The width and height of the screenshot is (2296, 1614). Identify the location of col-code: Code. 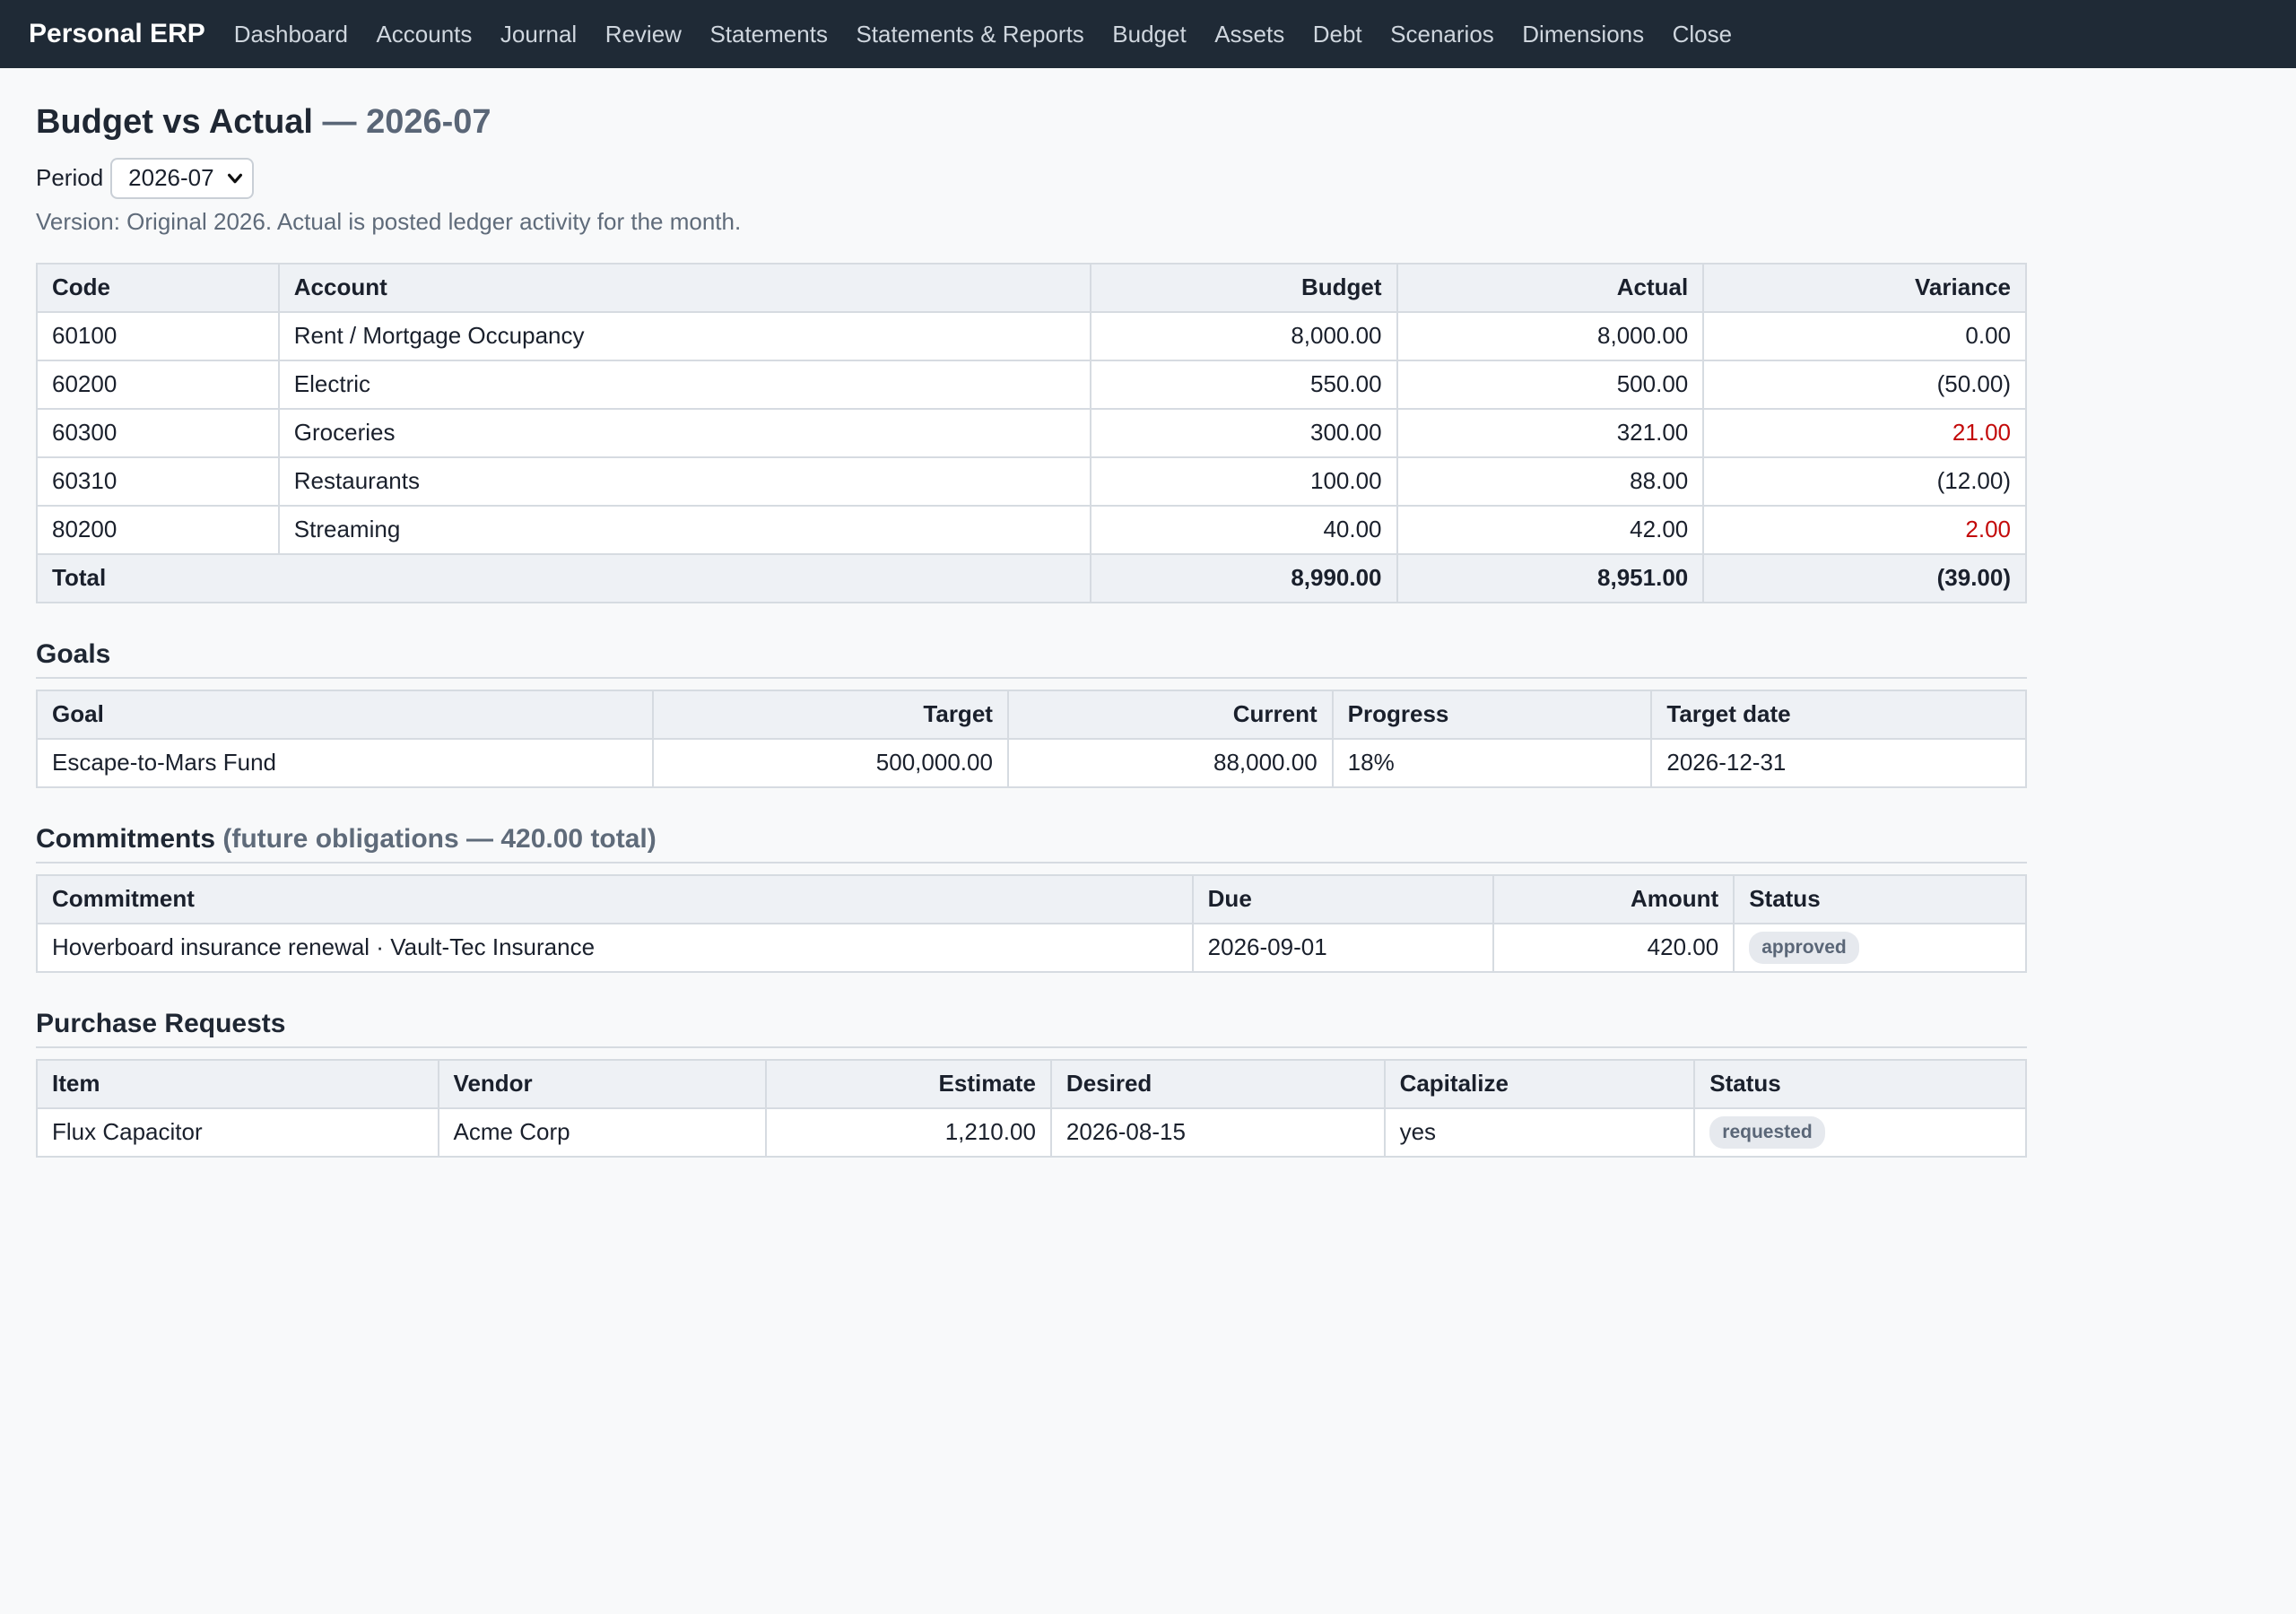
(158, 287).